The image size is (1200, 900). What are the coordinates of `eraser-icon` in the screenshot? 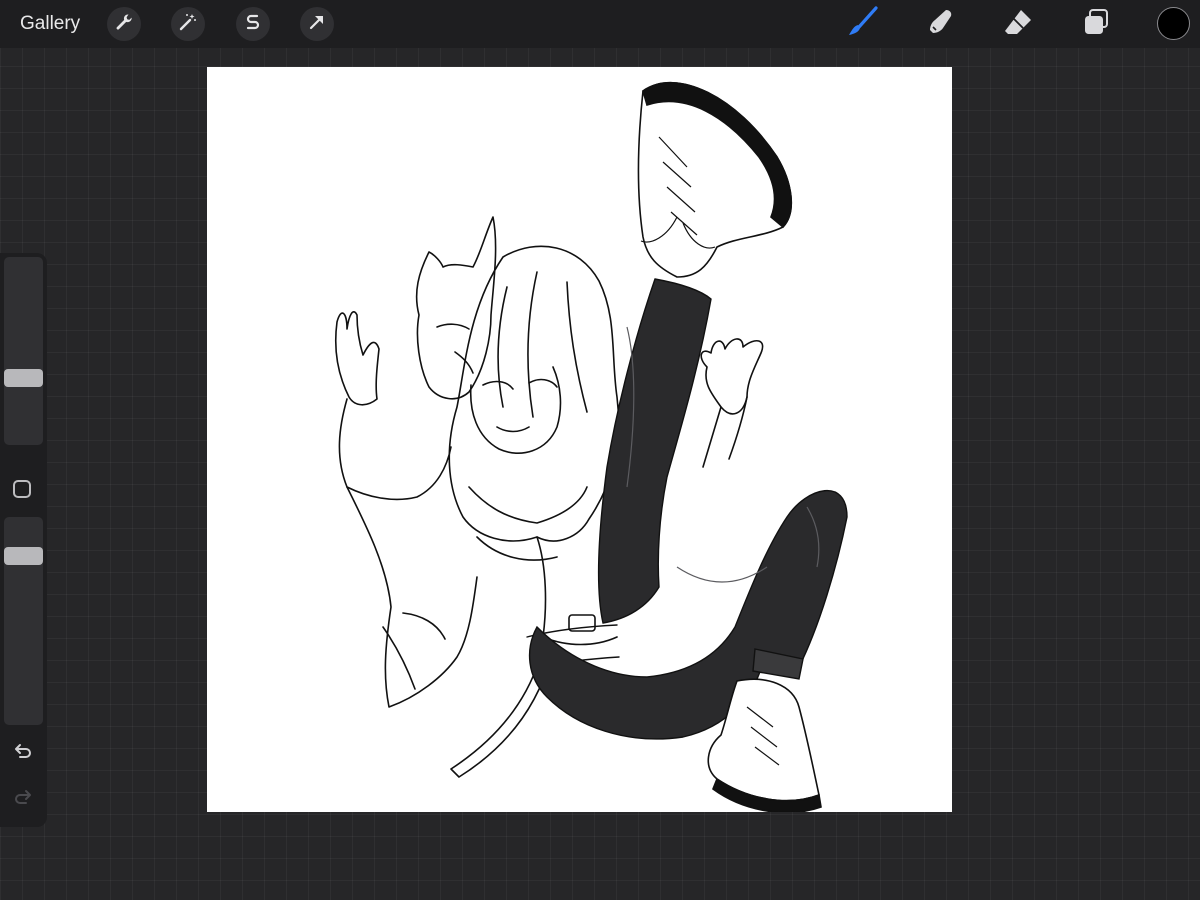 It's located at (1018, 24).